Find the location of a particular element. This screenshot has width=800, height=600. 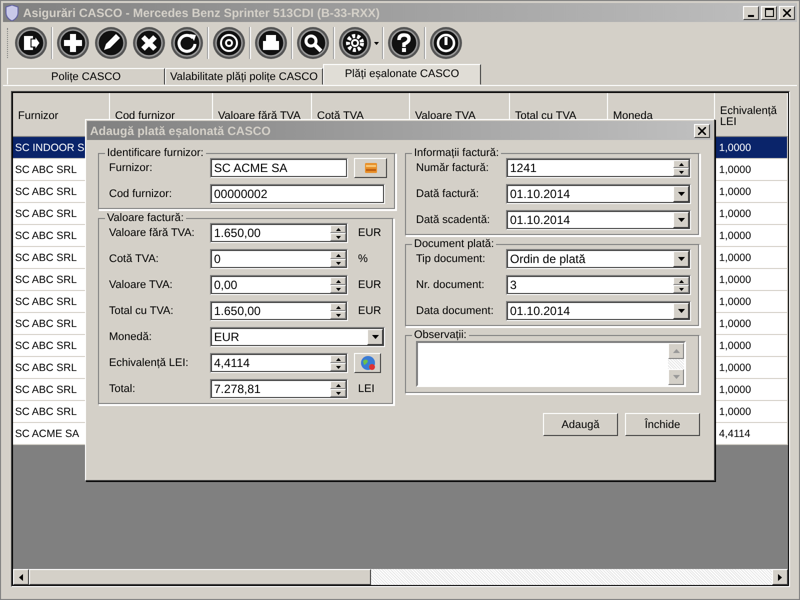

dialog-button: Închide is located at coordinates (662, 424).